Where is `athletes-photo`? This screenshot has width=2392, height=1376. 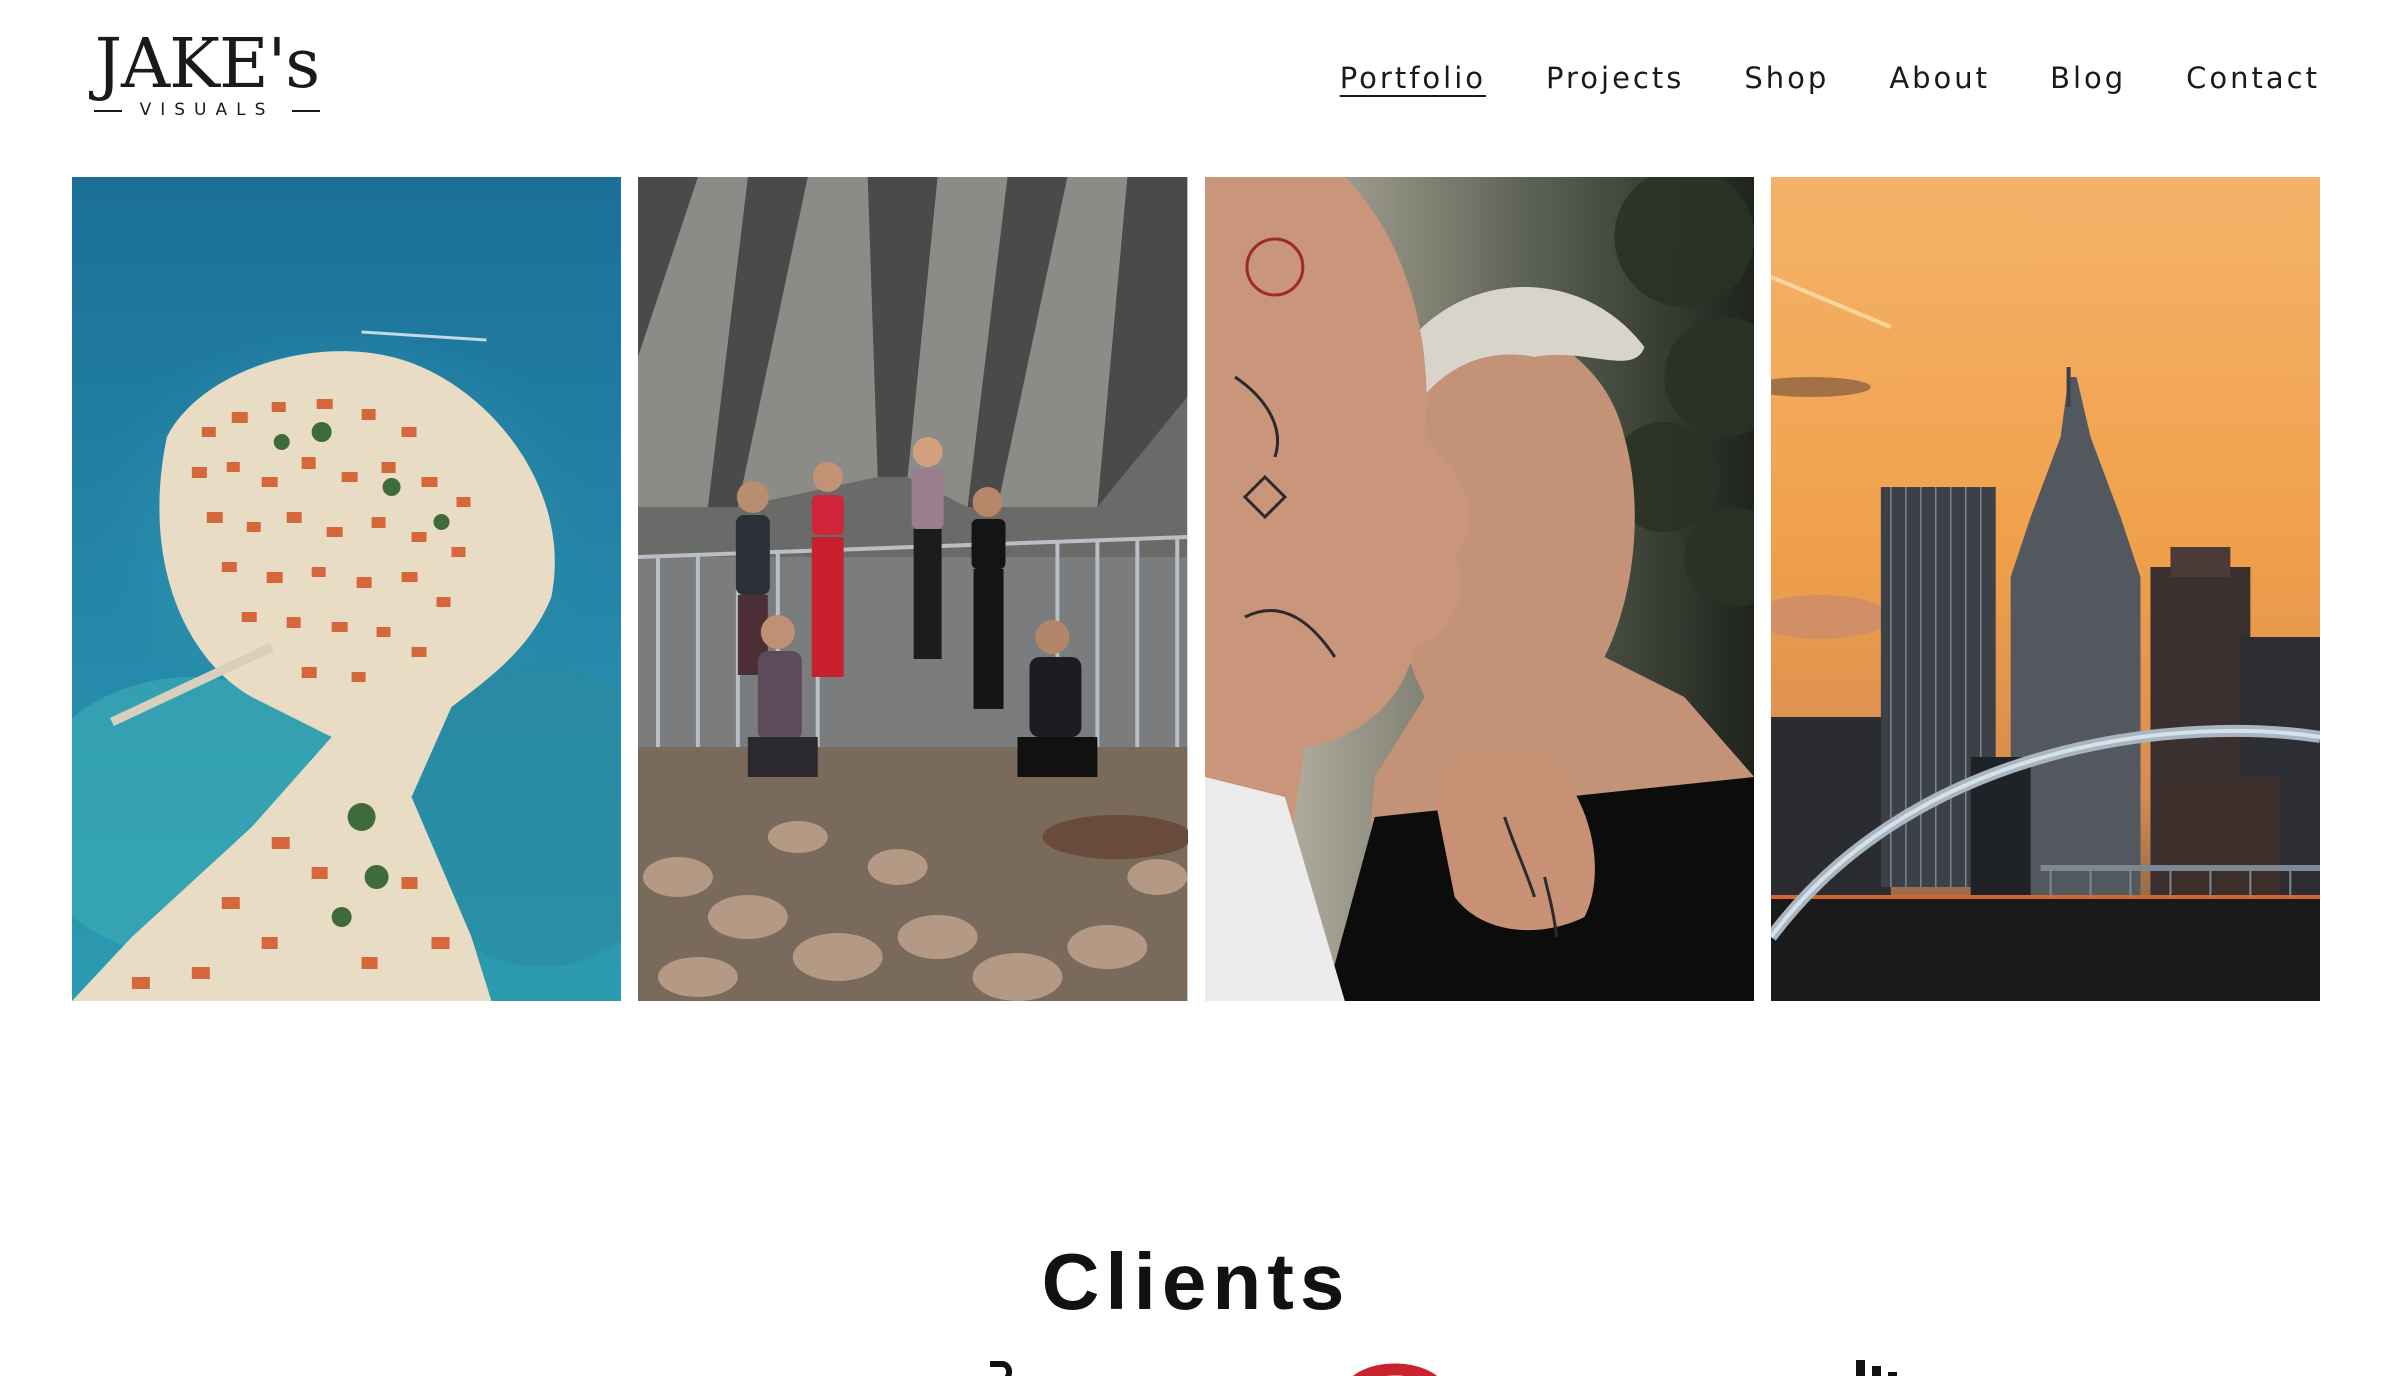
athletes-photo is located at coordinates (913, 589).